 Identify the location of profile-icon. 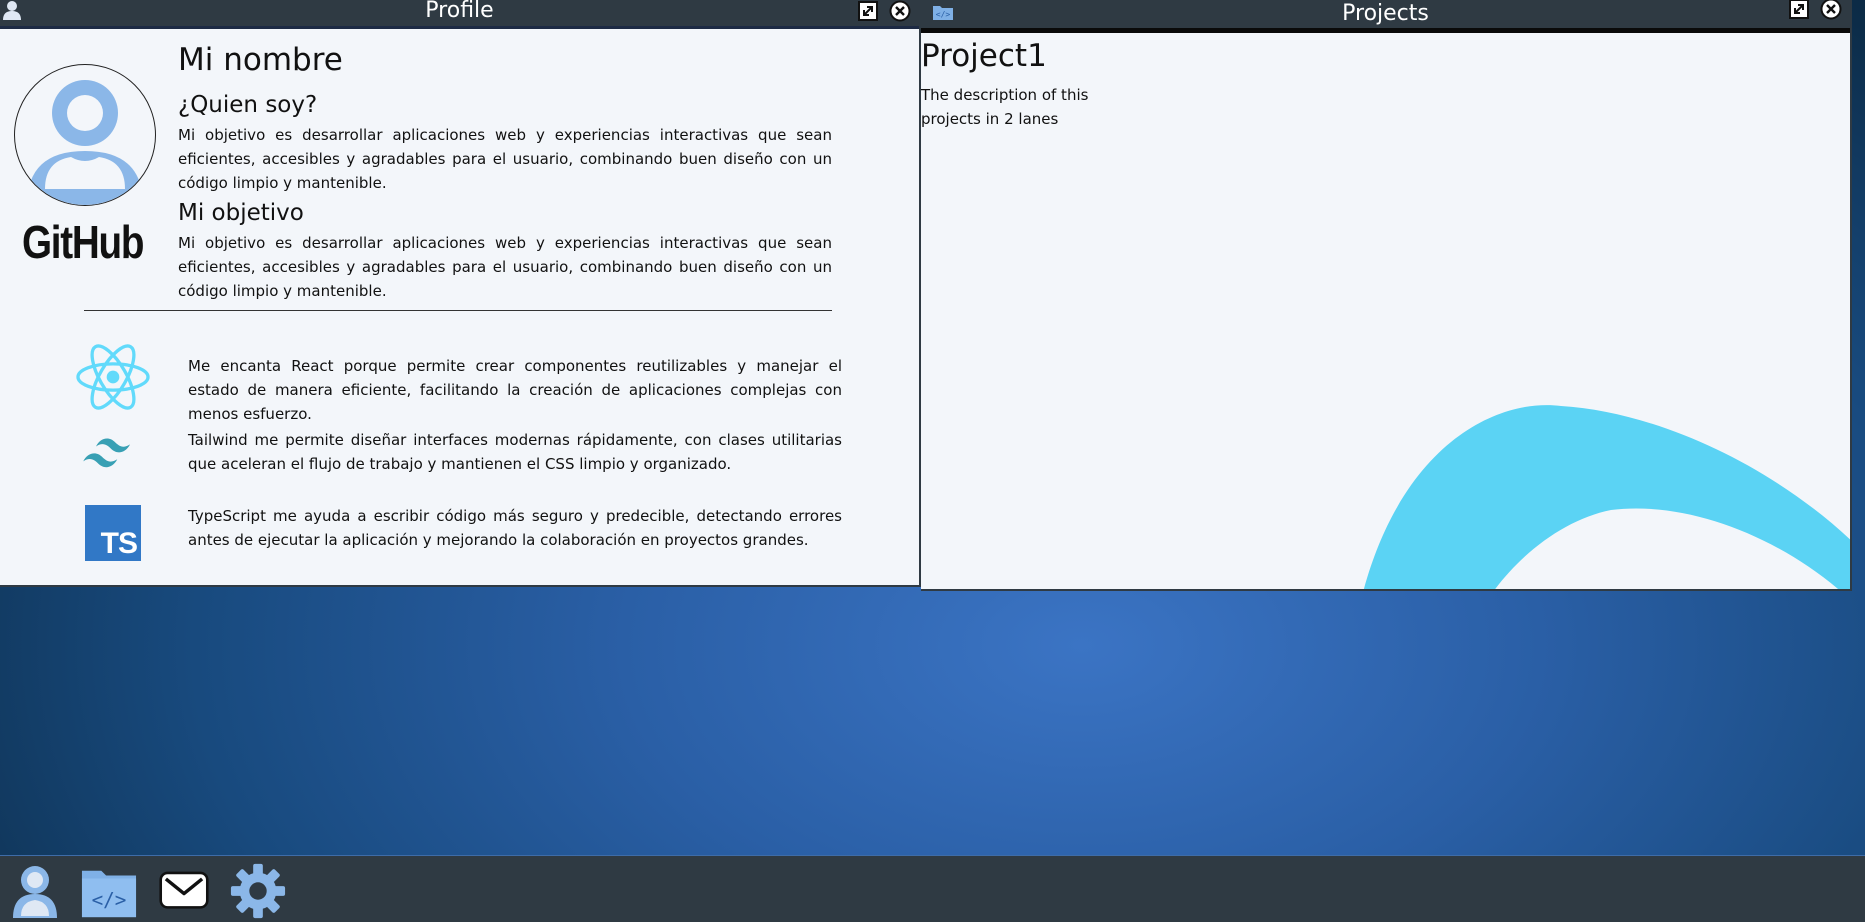
(35, 892).